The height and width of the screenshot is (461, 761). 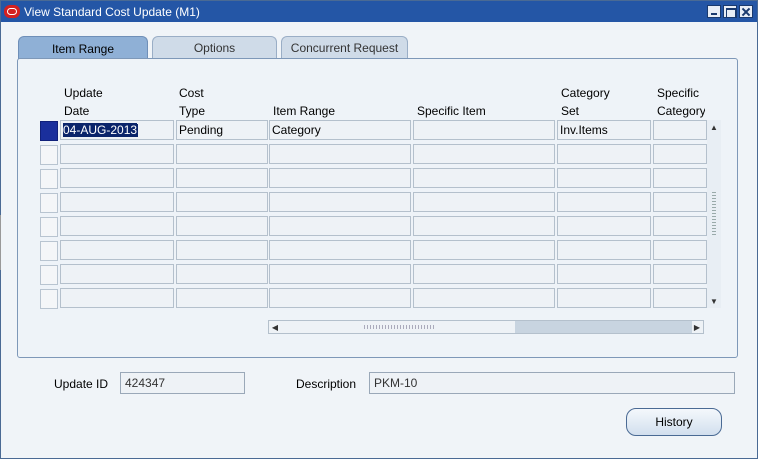 What do you see at coordinates (585, 102) in the screenshot?
I see `header-category-set: Category Set` at bounding box center [585, 102].